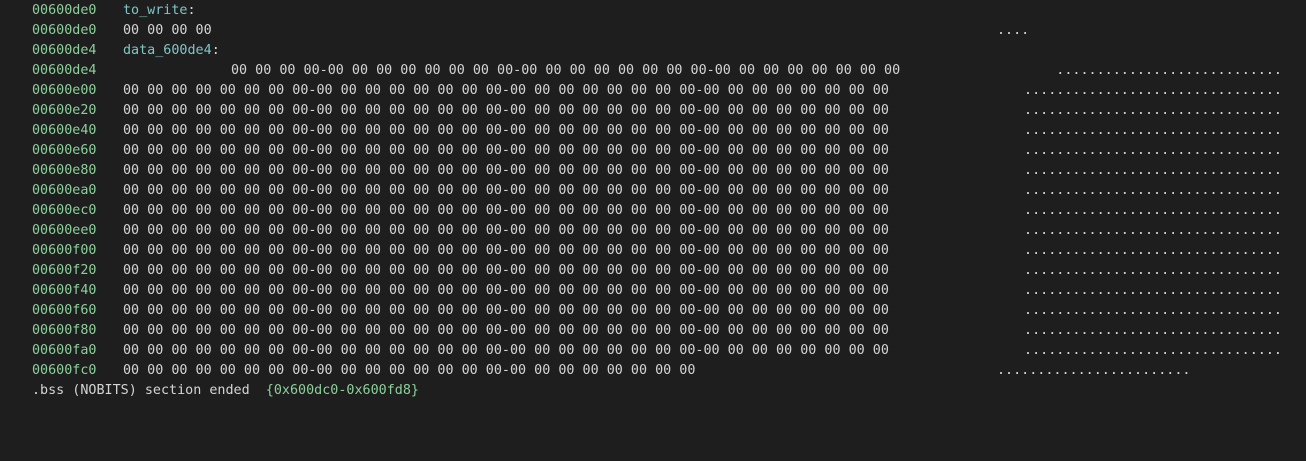 The height and width of the screenshot is (461, 1306). Describe the element at coordinates (64, 110) in the screenshot. I see `address: 00600e20` at that location.